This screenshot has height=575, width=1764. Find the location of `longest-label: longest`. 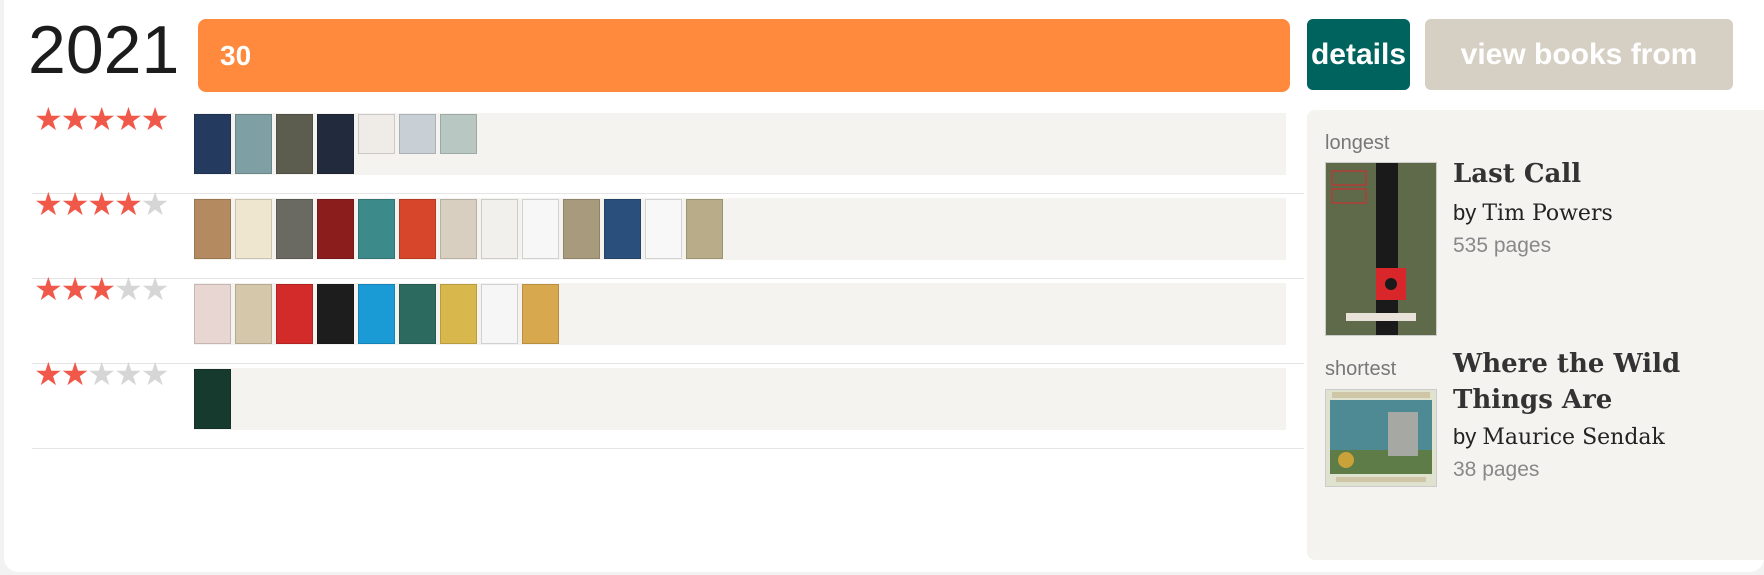

longest-label: longest is located at coordinates (1357, 143).